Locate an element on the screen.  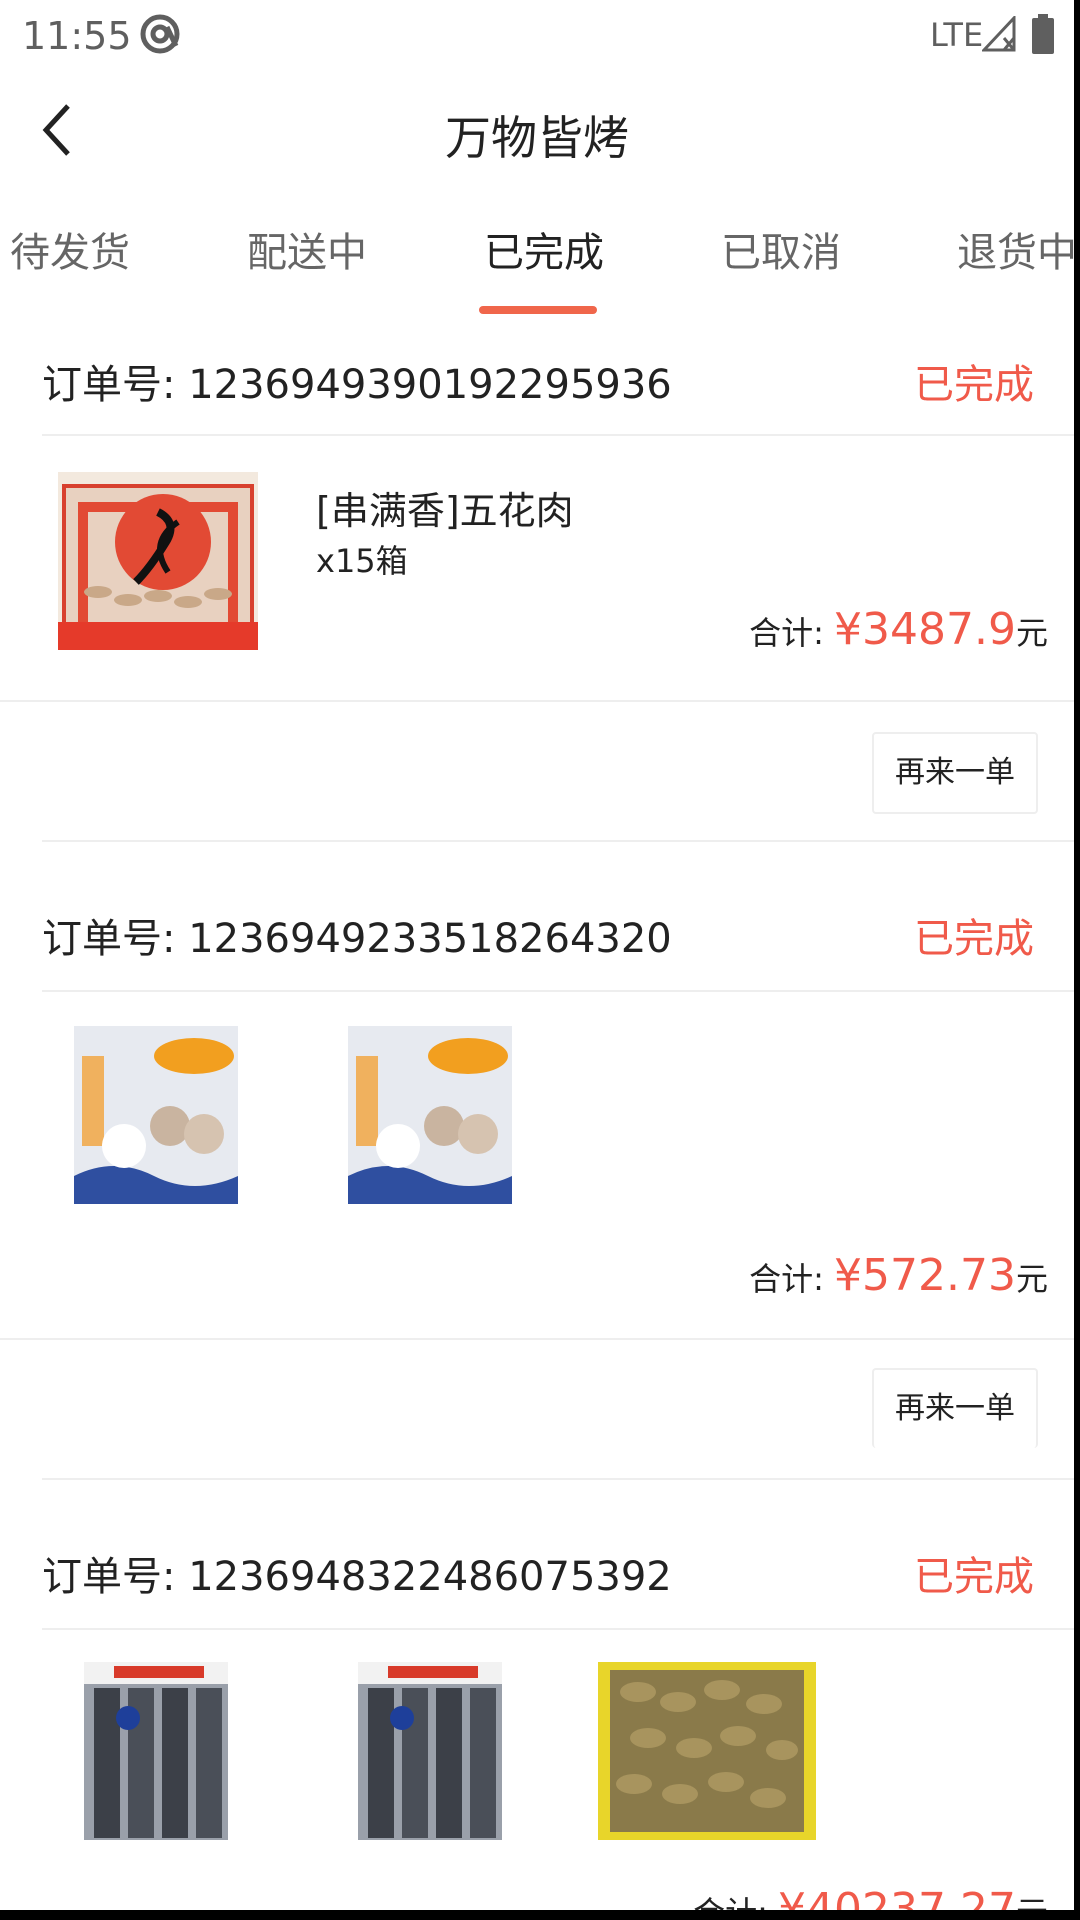
tab-returning: 退货中 is located at coordinates (1015, 249).